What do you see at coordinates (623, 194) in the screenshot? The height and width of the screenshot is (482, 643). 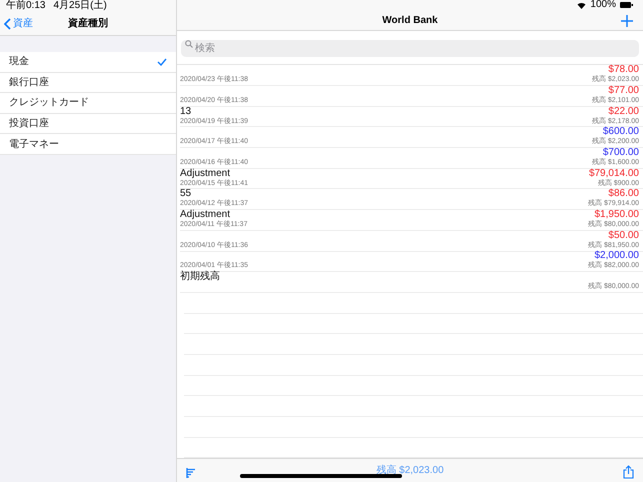 I see `transaction-amount: $86.00` at bounding box center [623, 194].